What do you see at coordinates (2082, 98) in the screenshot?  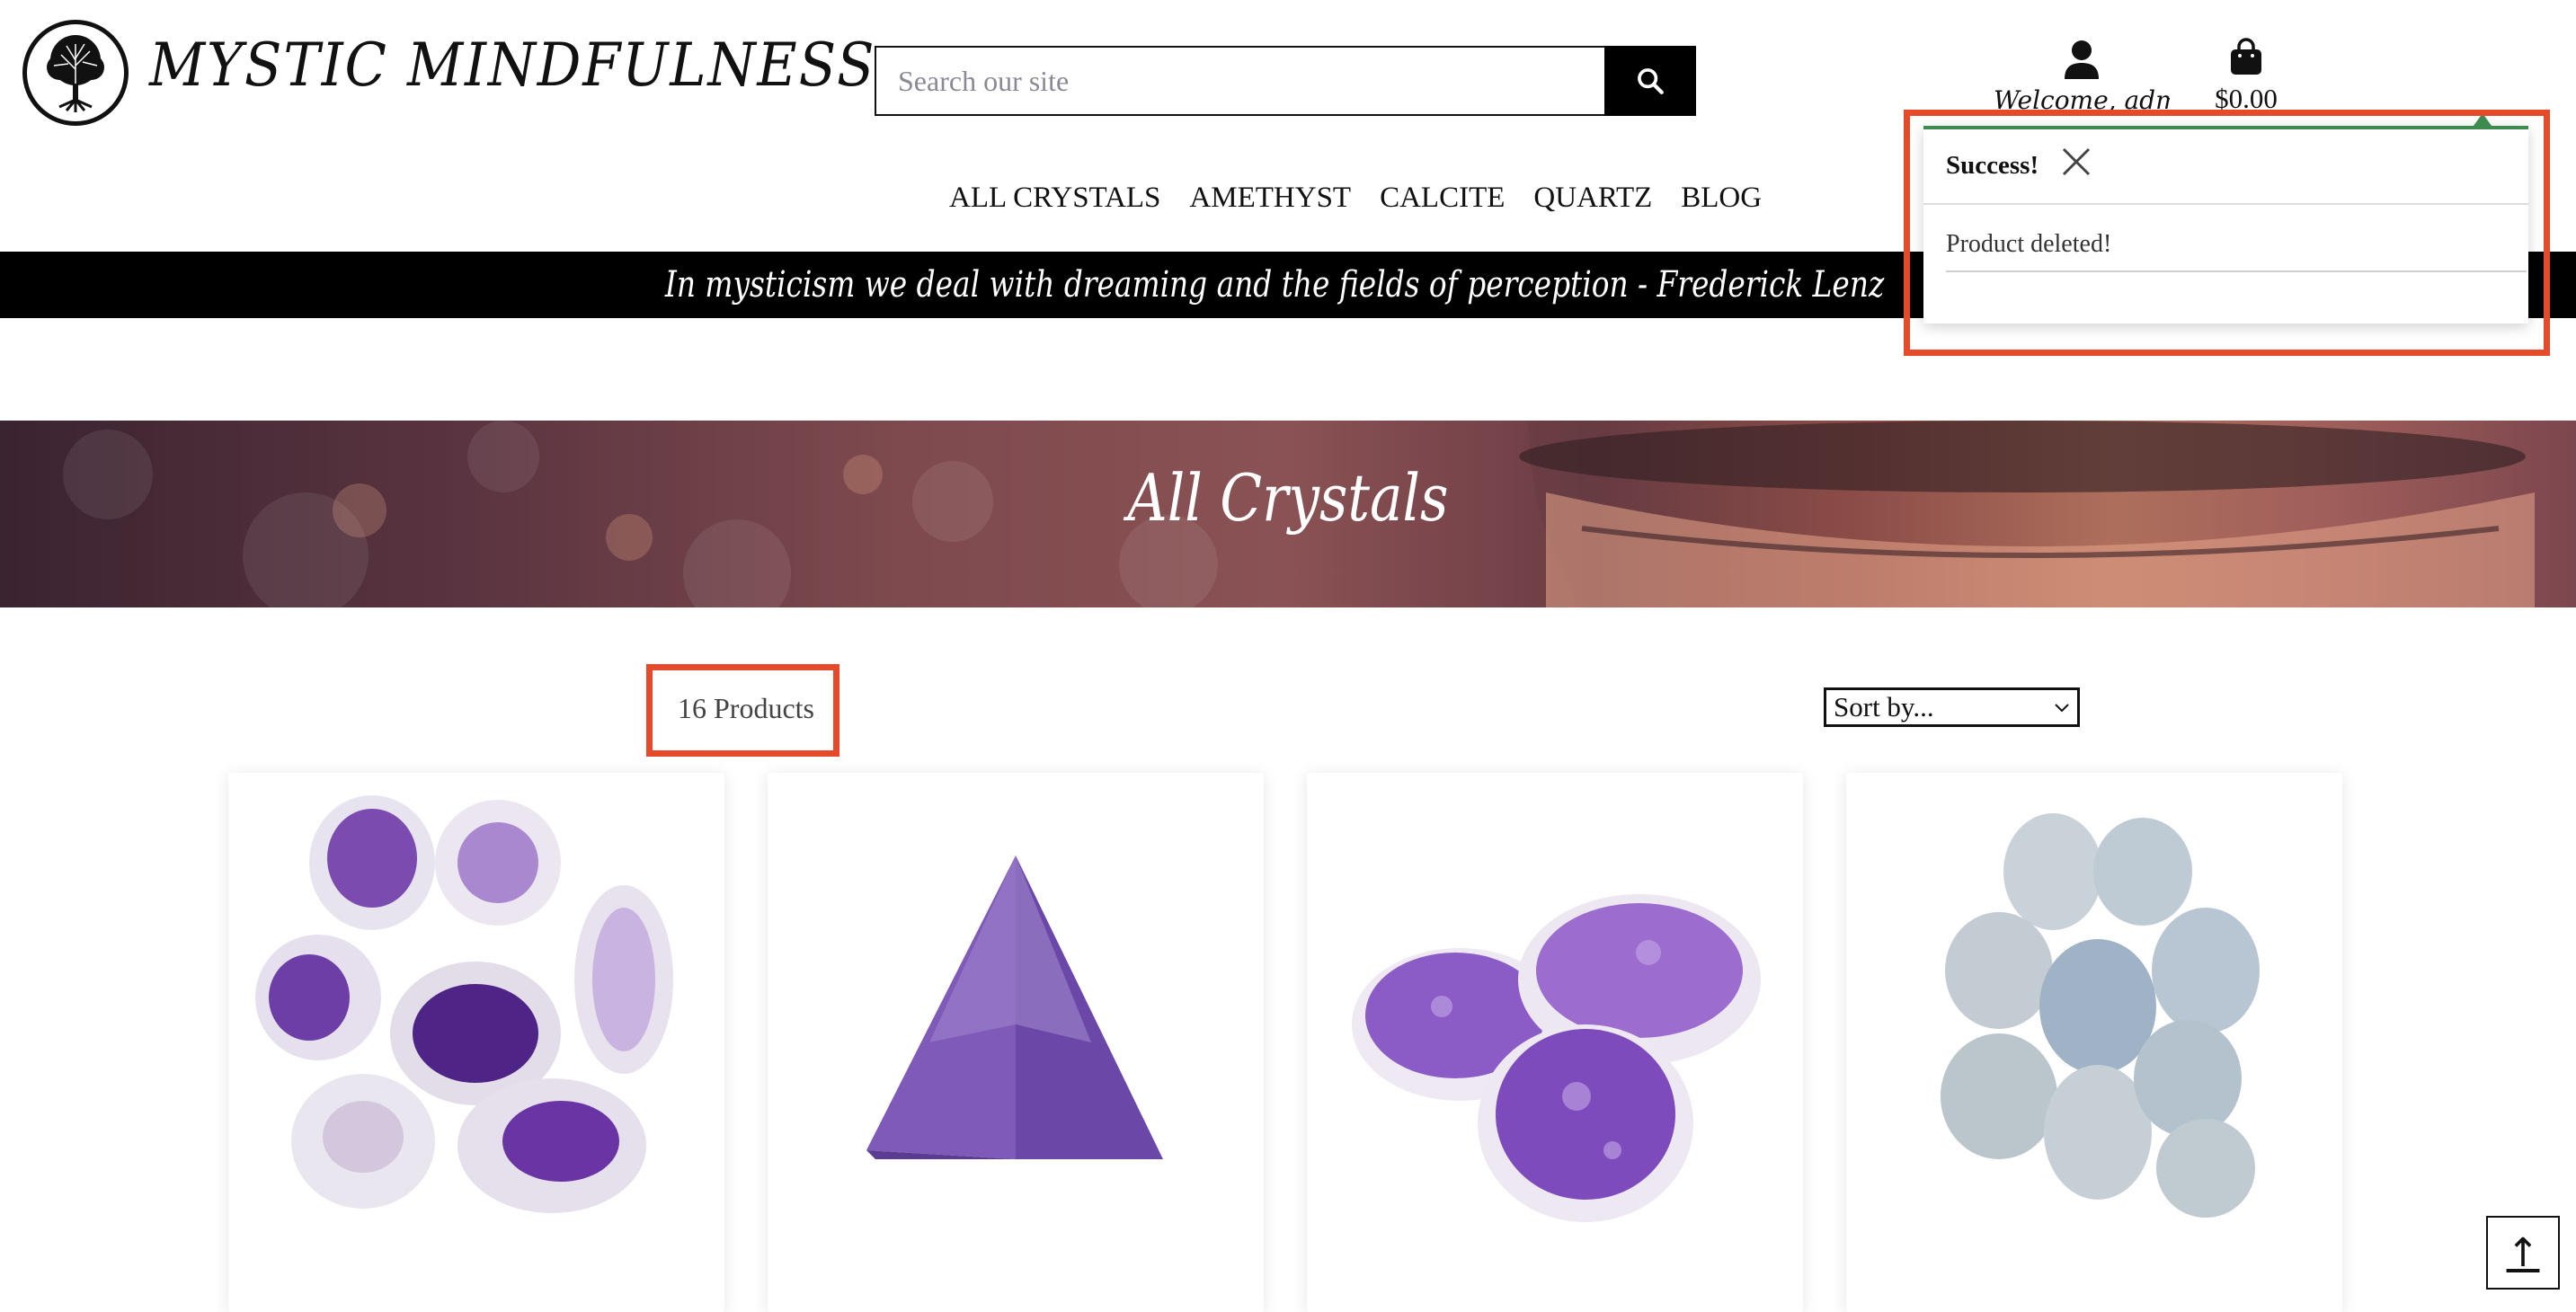 I see `account-label: Welcome, admin` at bounding box center [2082, 98].